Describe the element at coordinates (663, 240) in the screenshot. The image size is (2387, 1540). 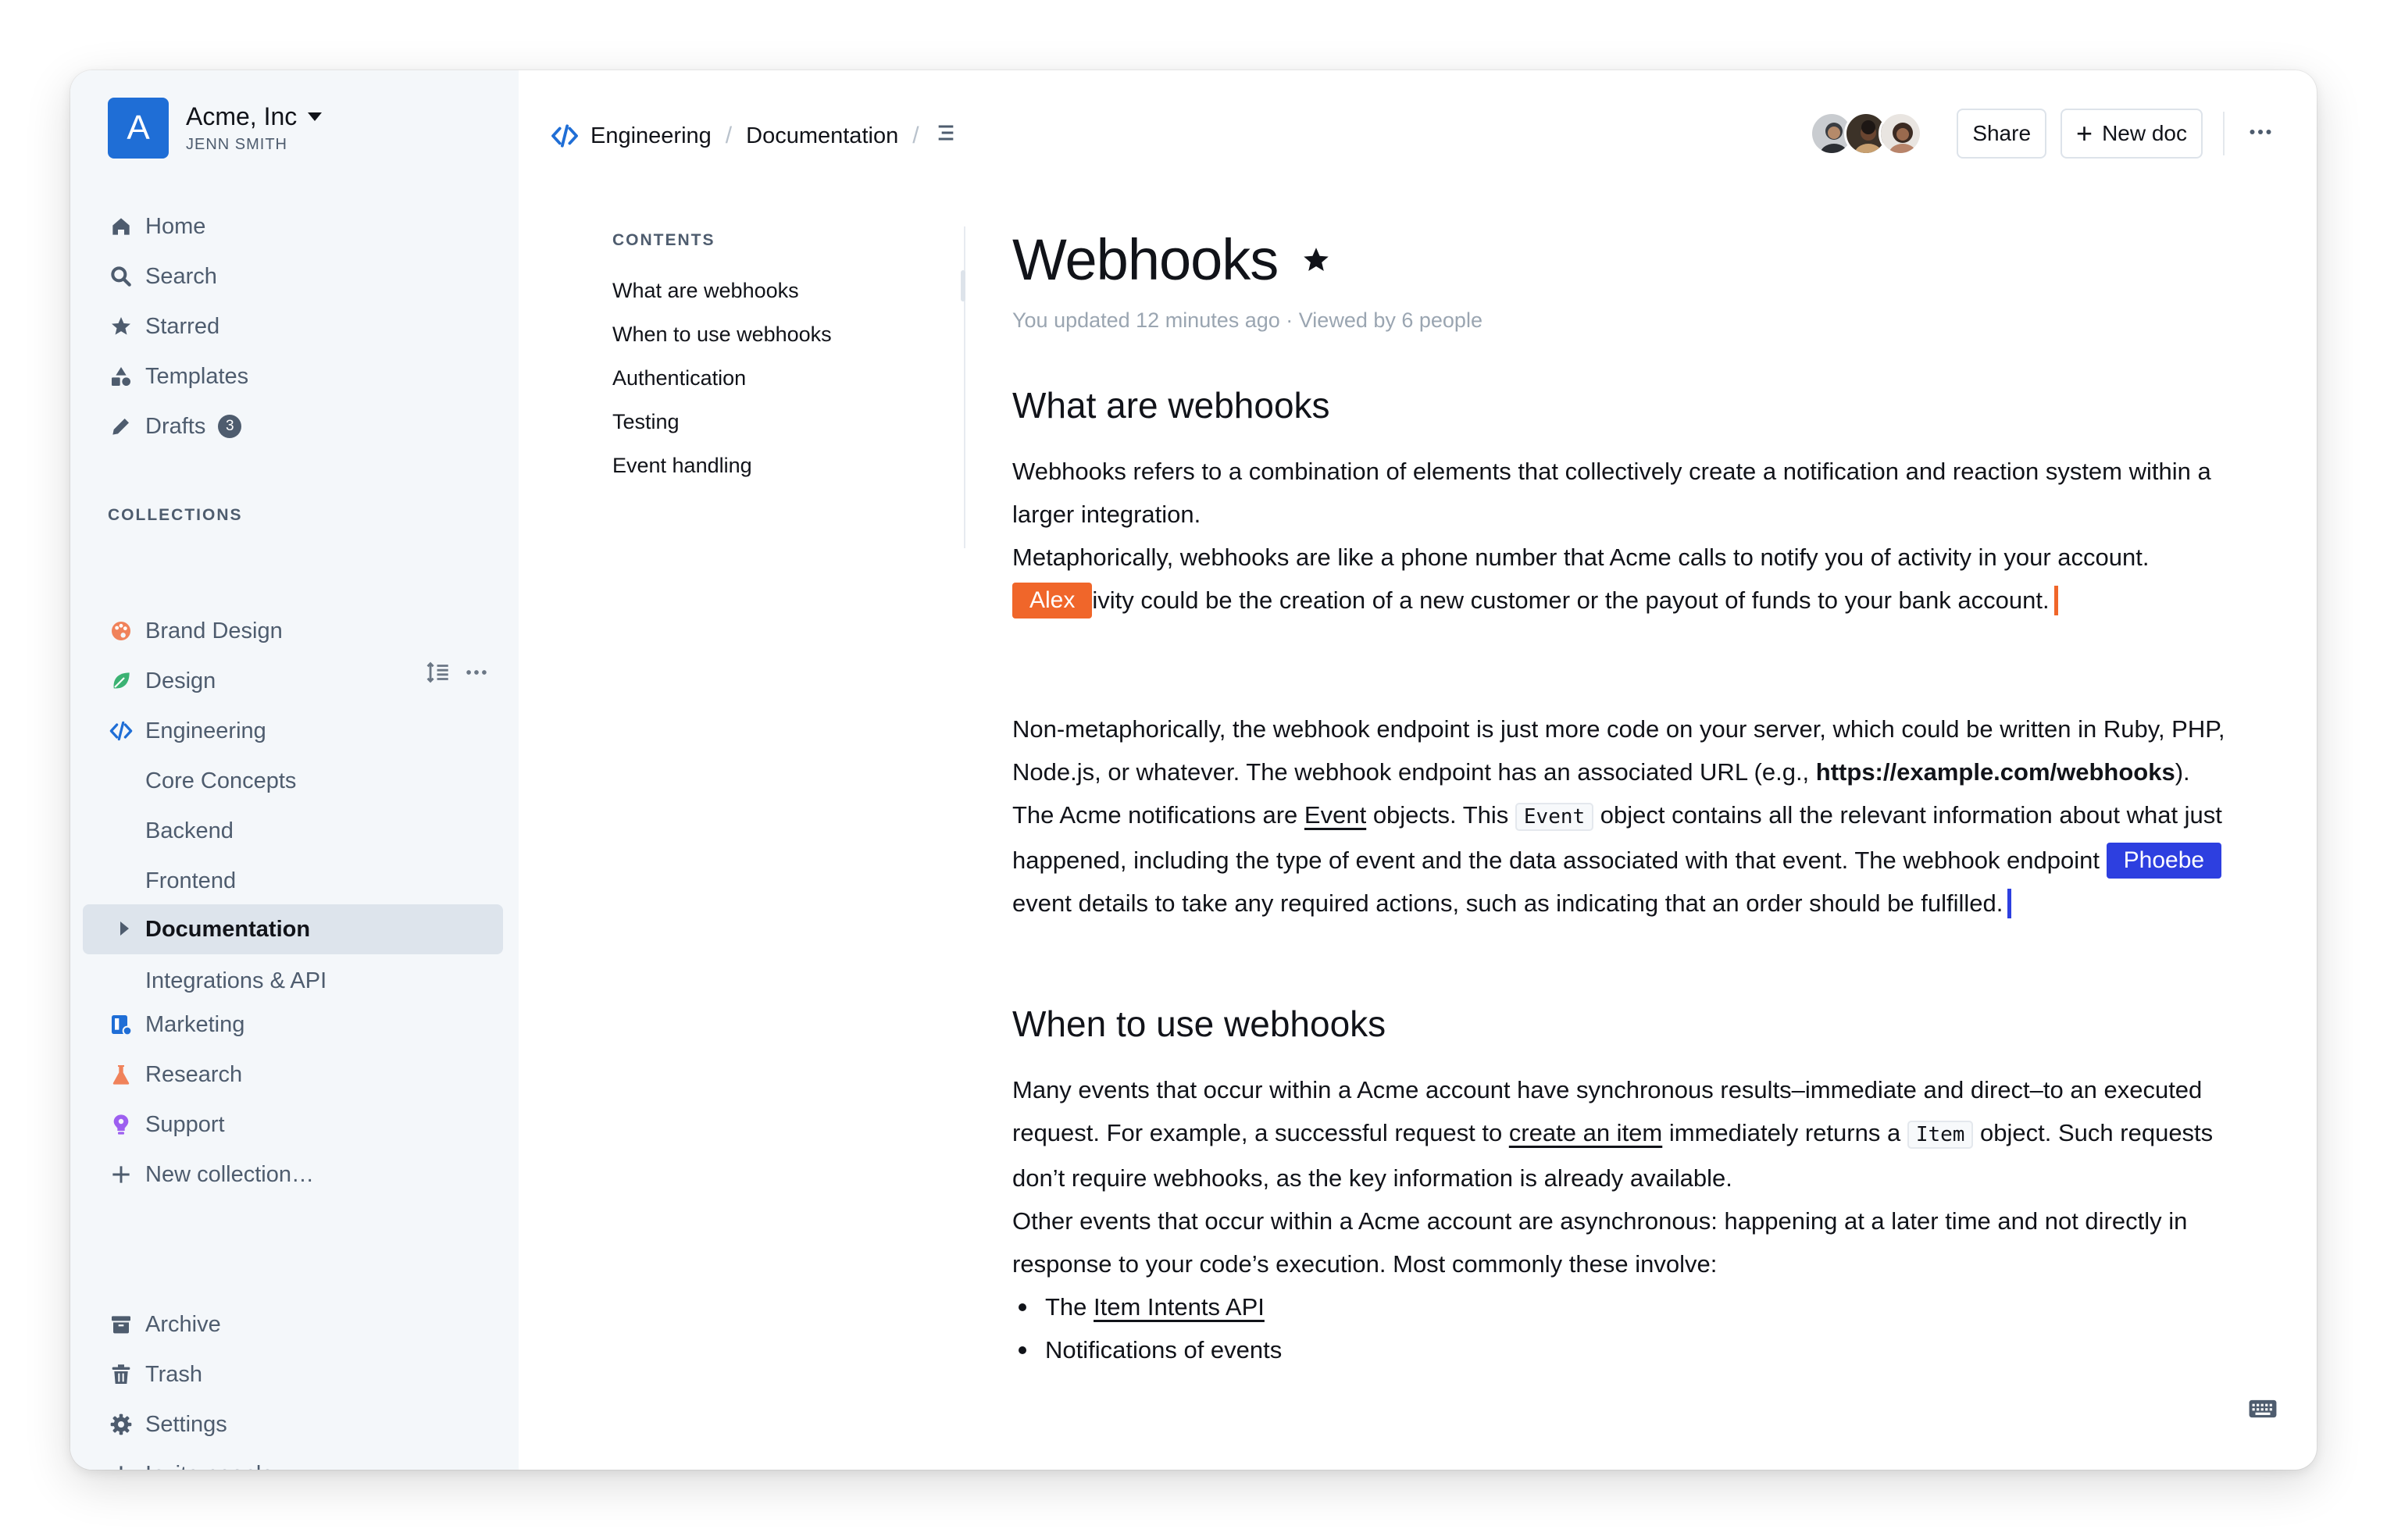
I see `contents-heading: CONTENTS` at that location.